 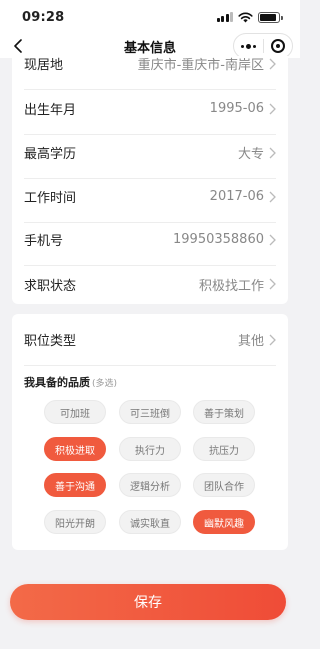 I want to click on status-time: 09:28, so click(x=43, y=17).